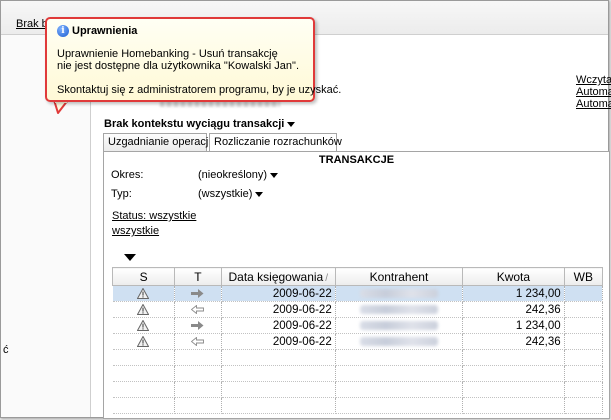  Describe the element at coordinates (225, 194) in the screenshot. I see `typ-value: (wszystkie)` at that location.